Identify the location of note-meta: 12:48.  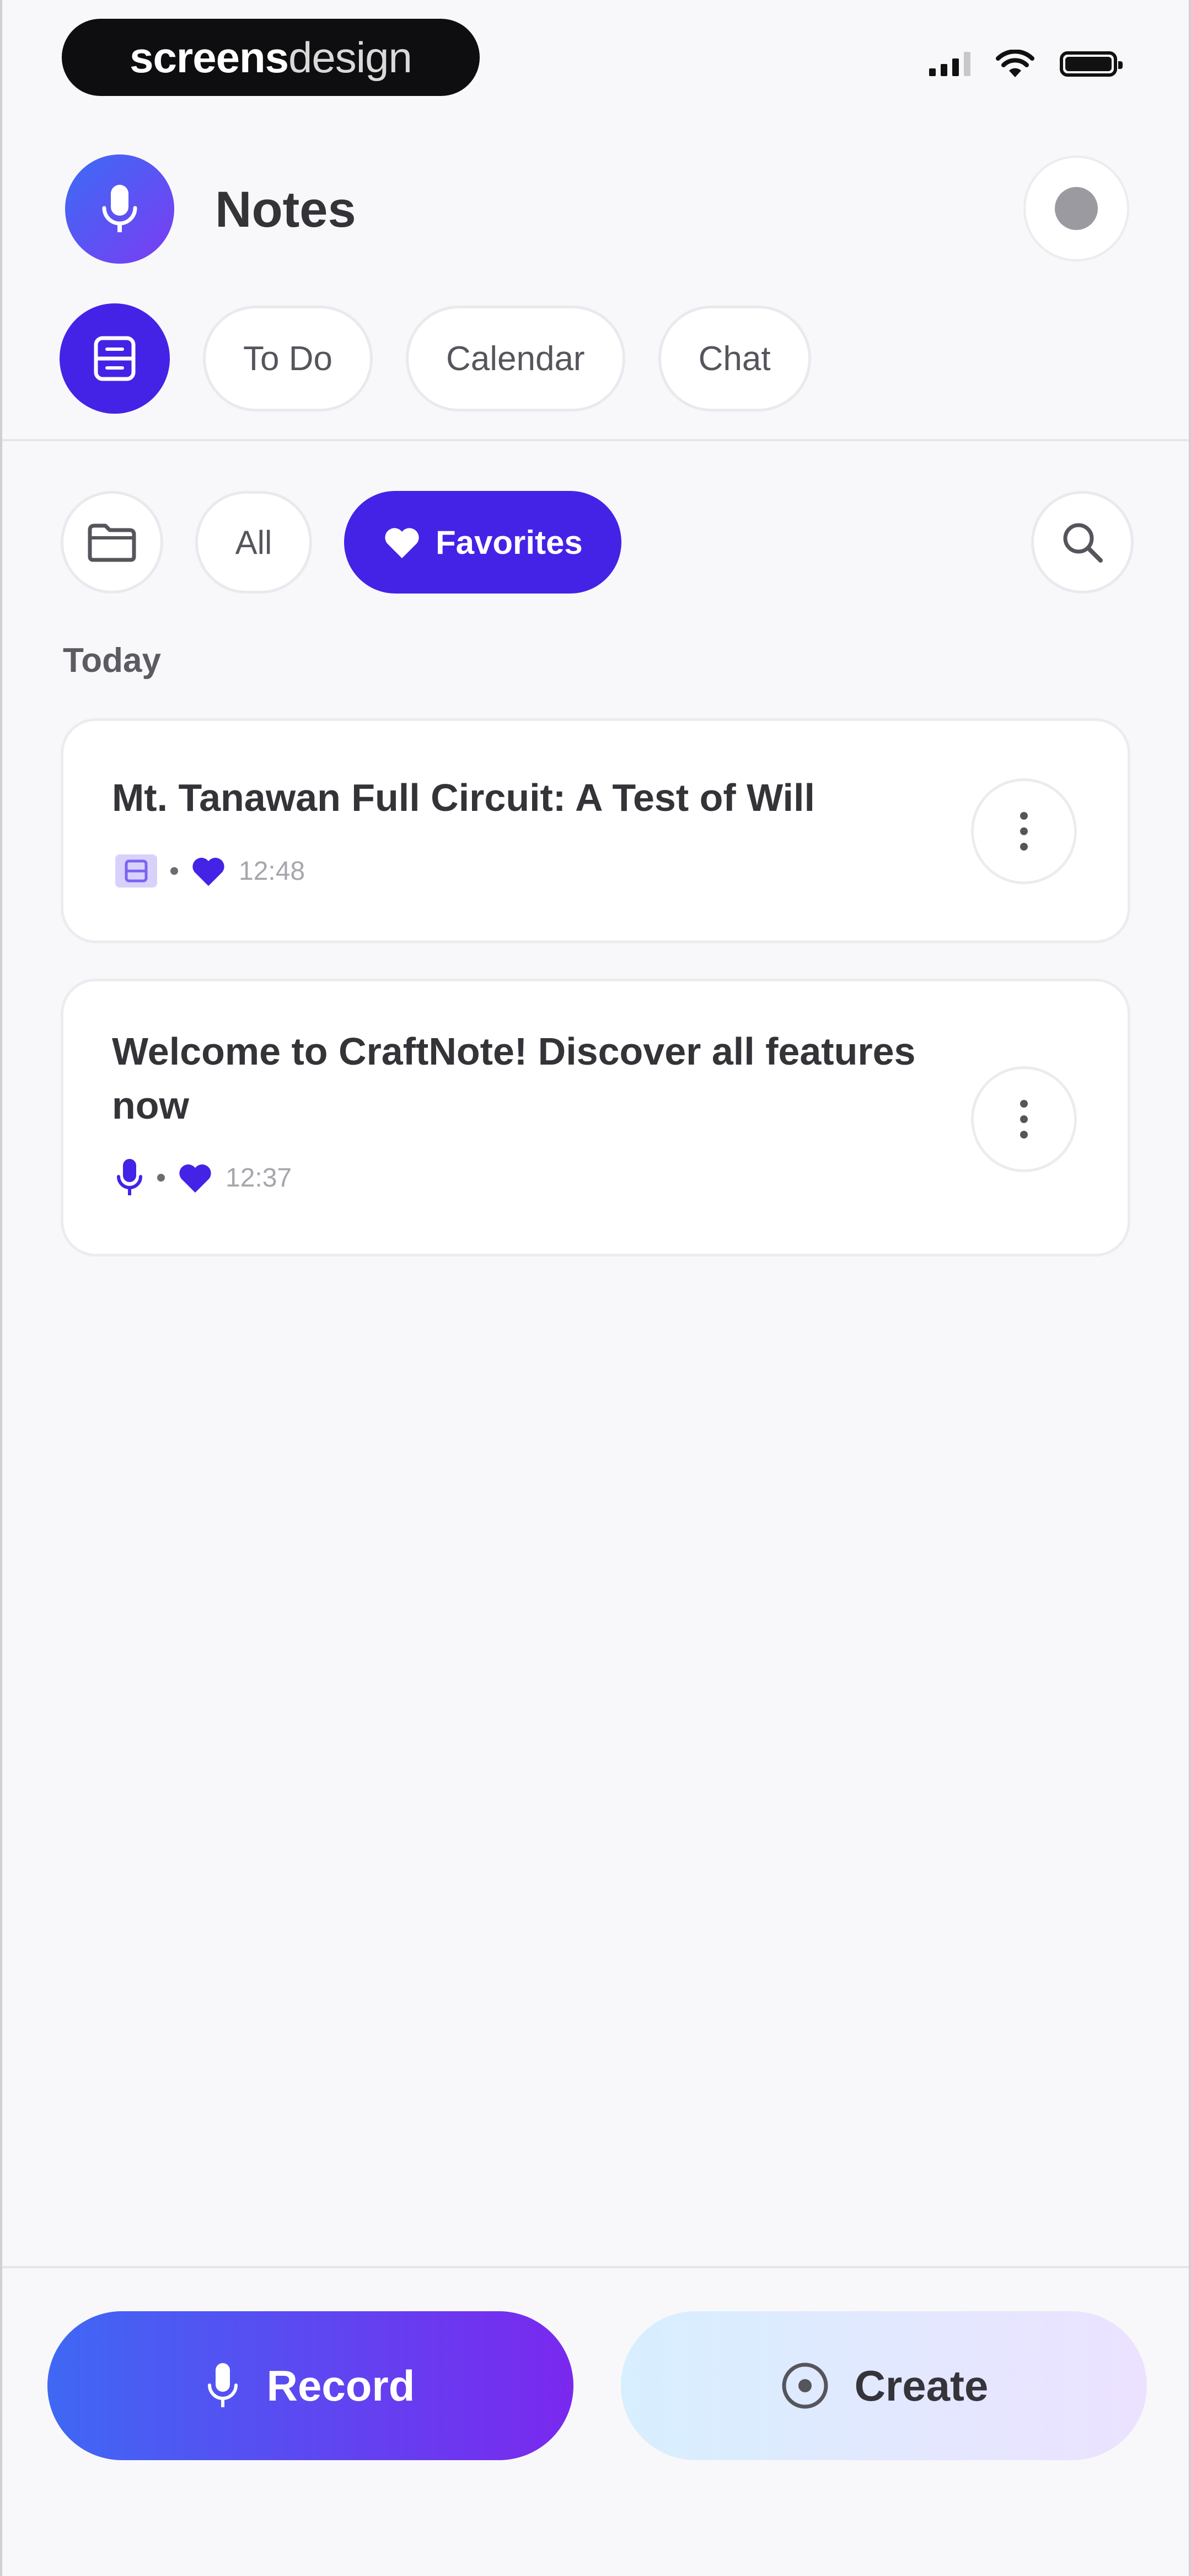
(210, 871).